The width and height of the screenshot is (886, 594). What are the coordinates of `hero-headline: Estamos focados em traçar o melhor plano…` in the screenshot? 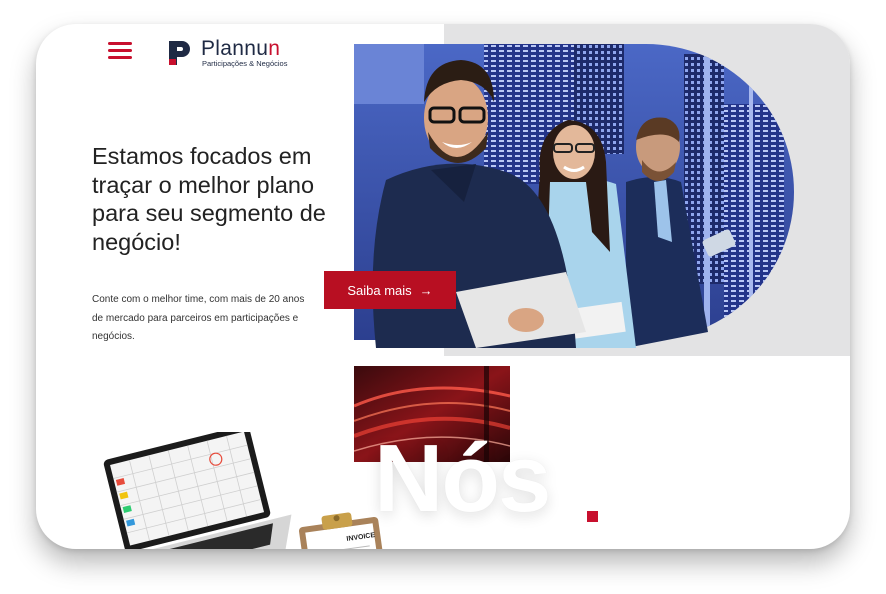 It's located at (209, 199).